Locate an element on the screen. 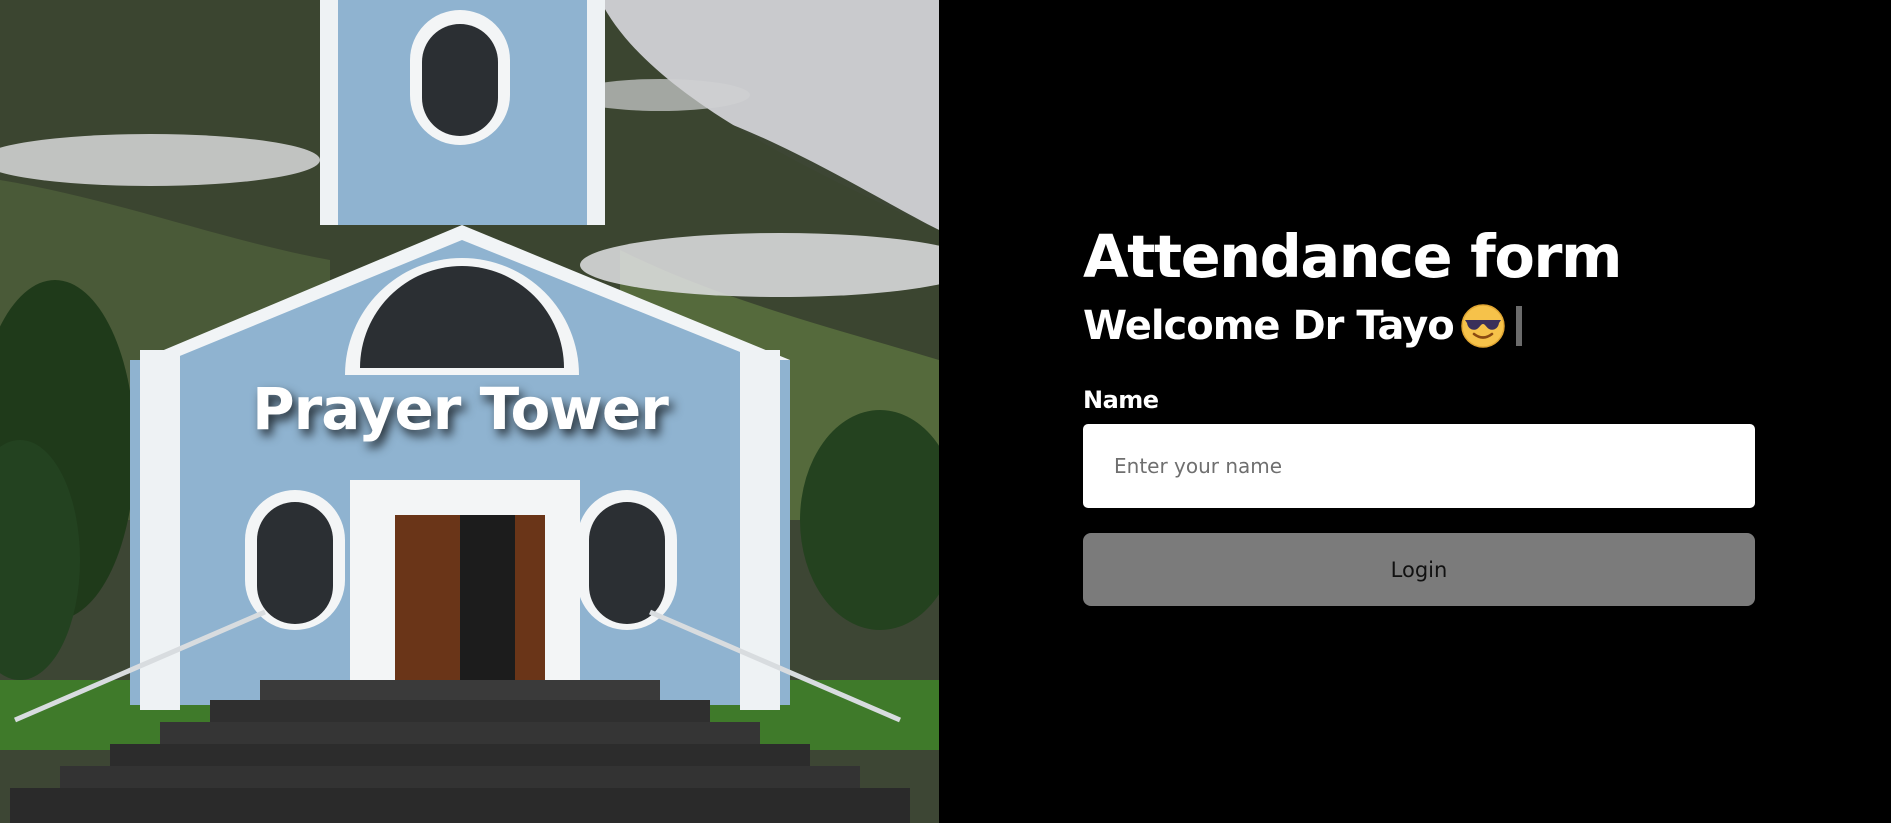 Image resolution: width=1891 pixels, height=823 pixels. typing-caret is located at coordinates (1518, 326).